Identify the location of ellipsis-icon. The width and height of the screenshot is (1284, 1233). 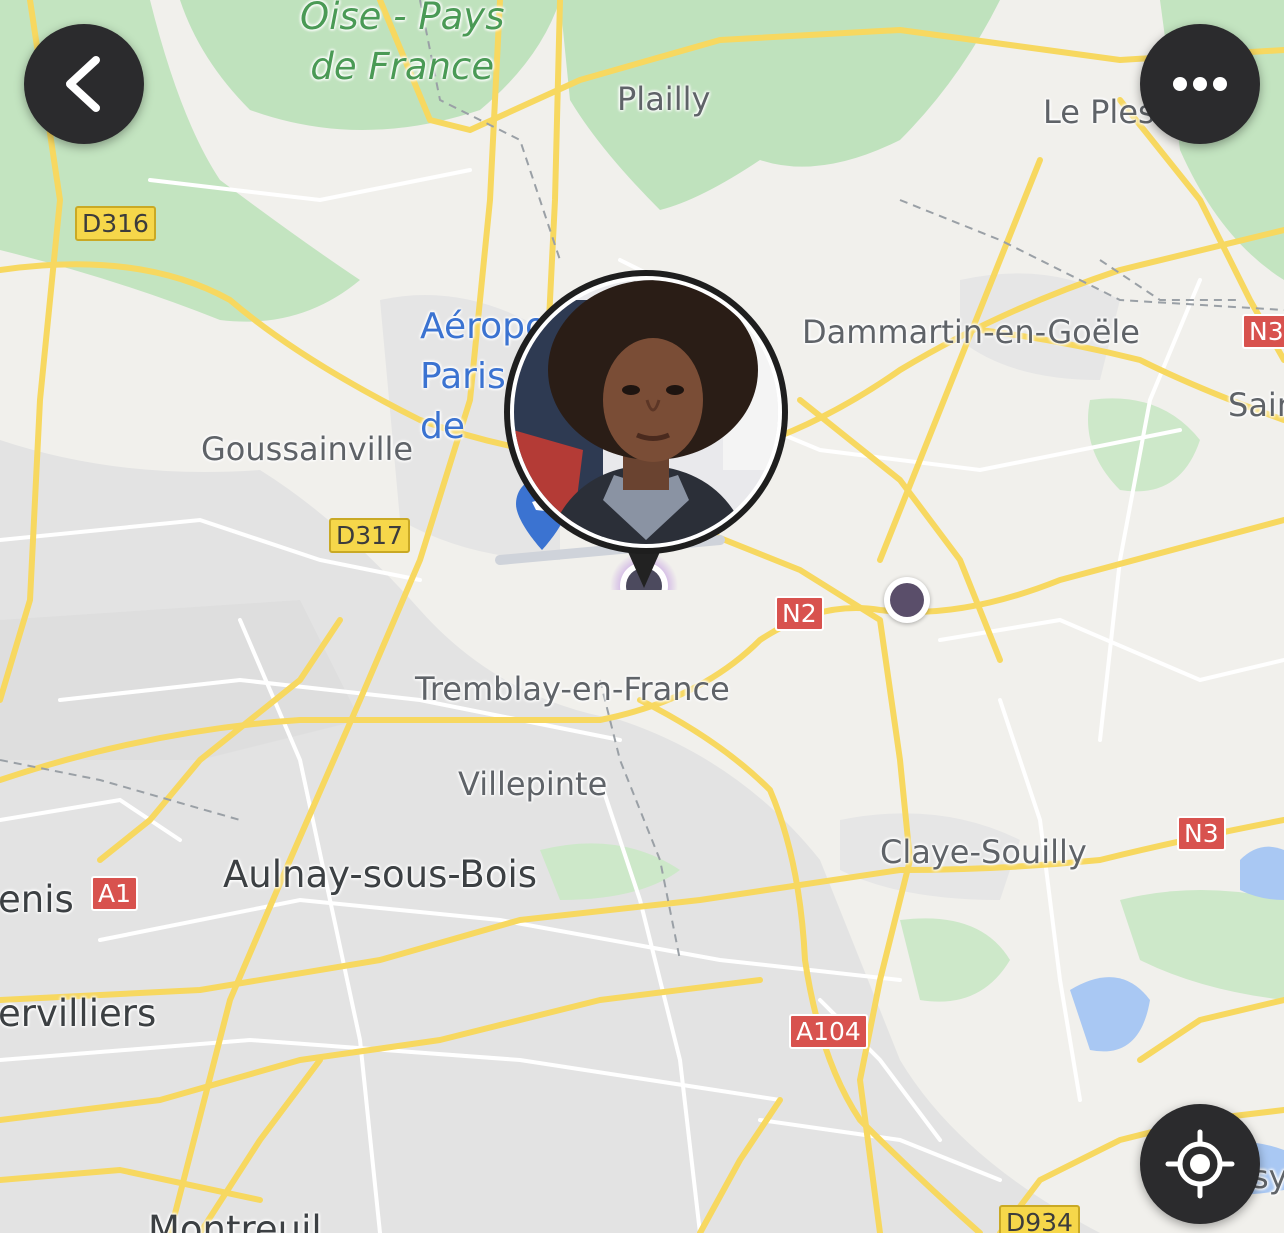
(1200, 84).